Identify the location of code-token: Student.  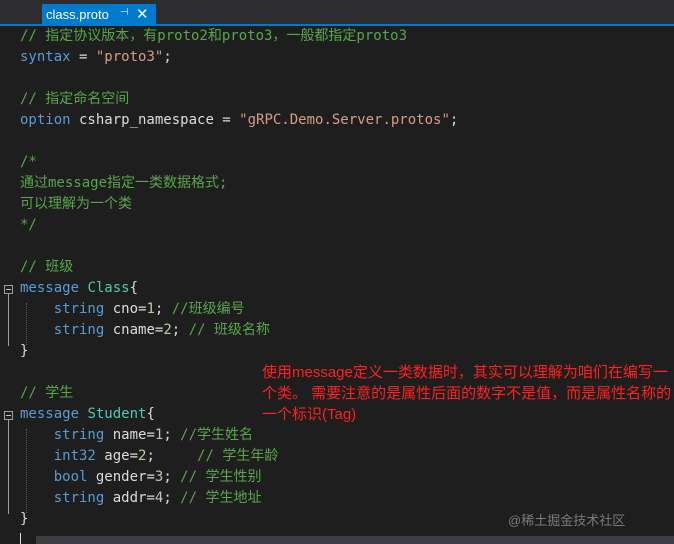
(117, 414).